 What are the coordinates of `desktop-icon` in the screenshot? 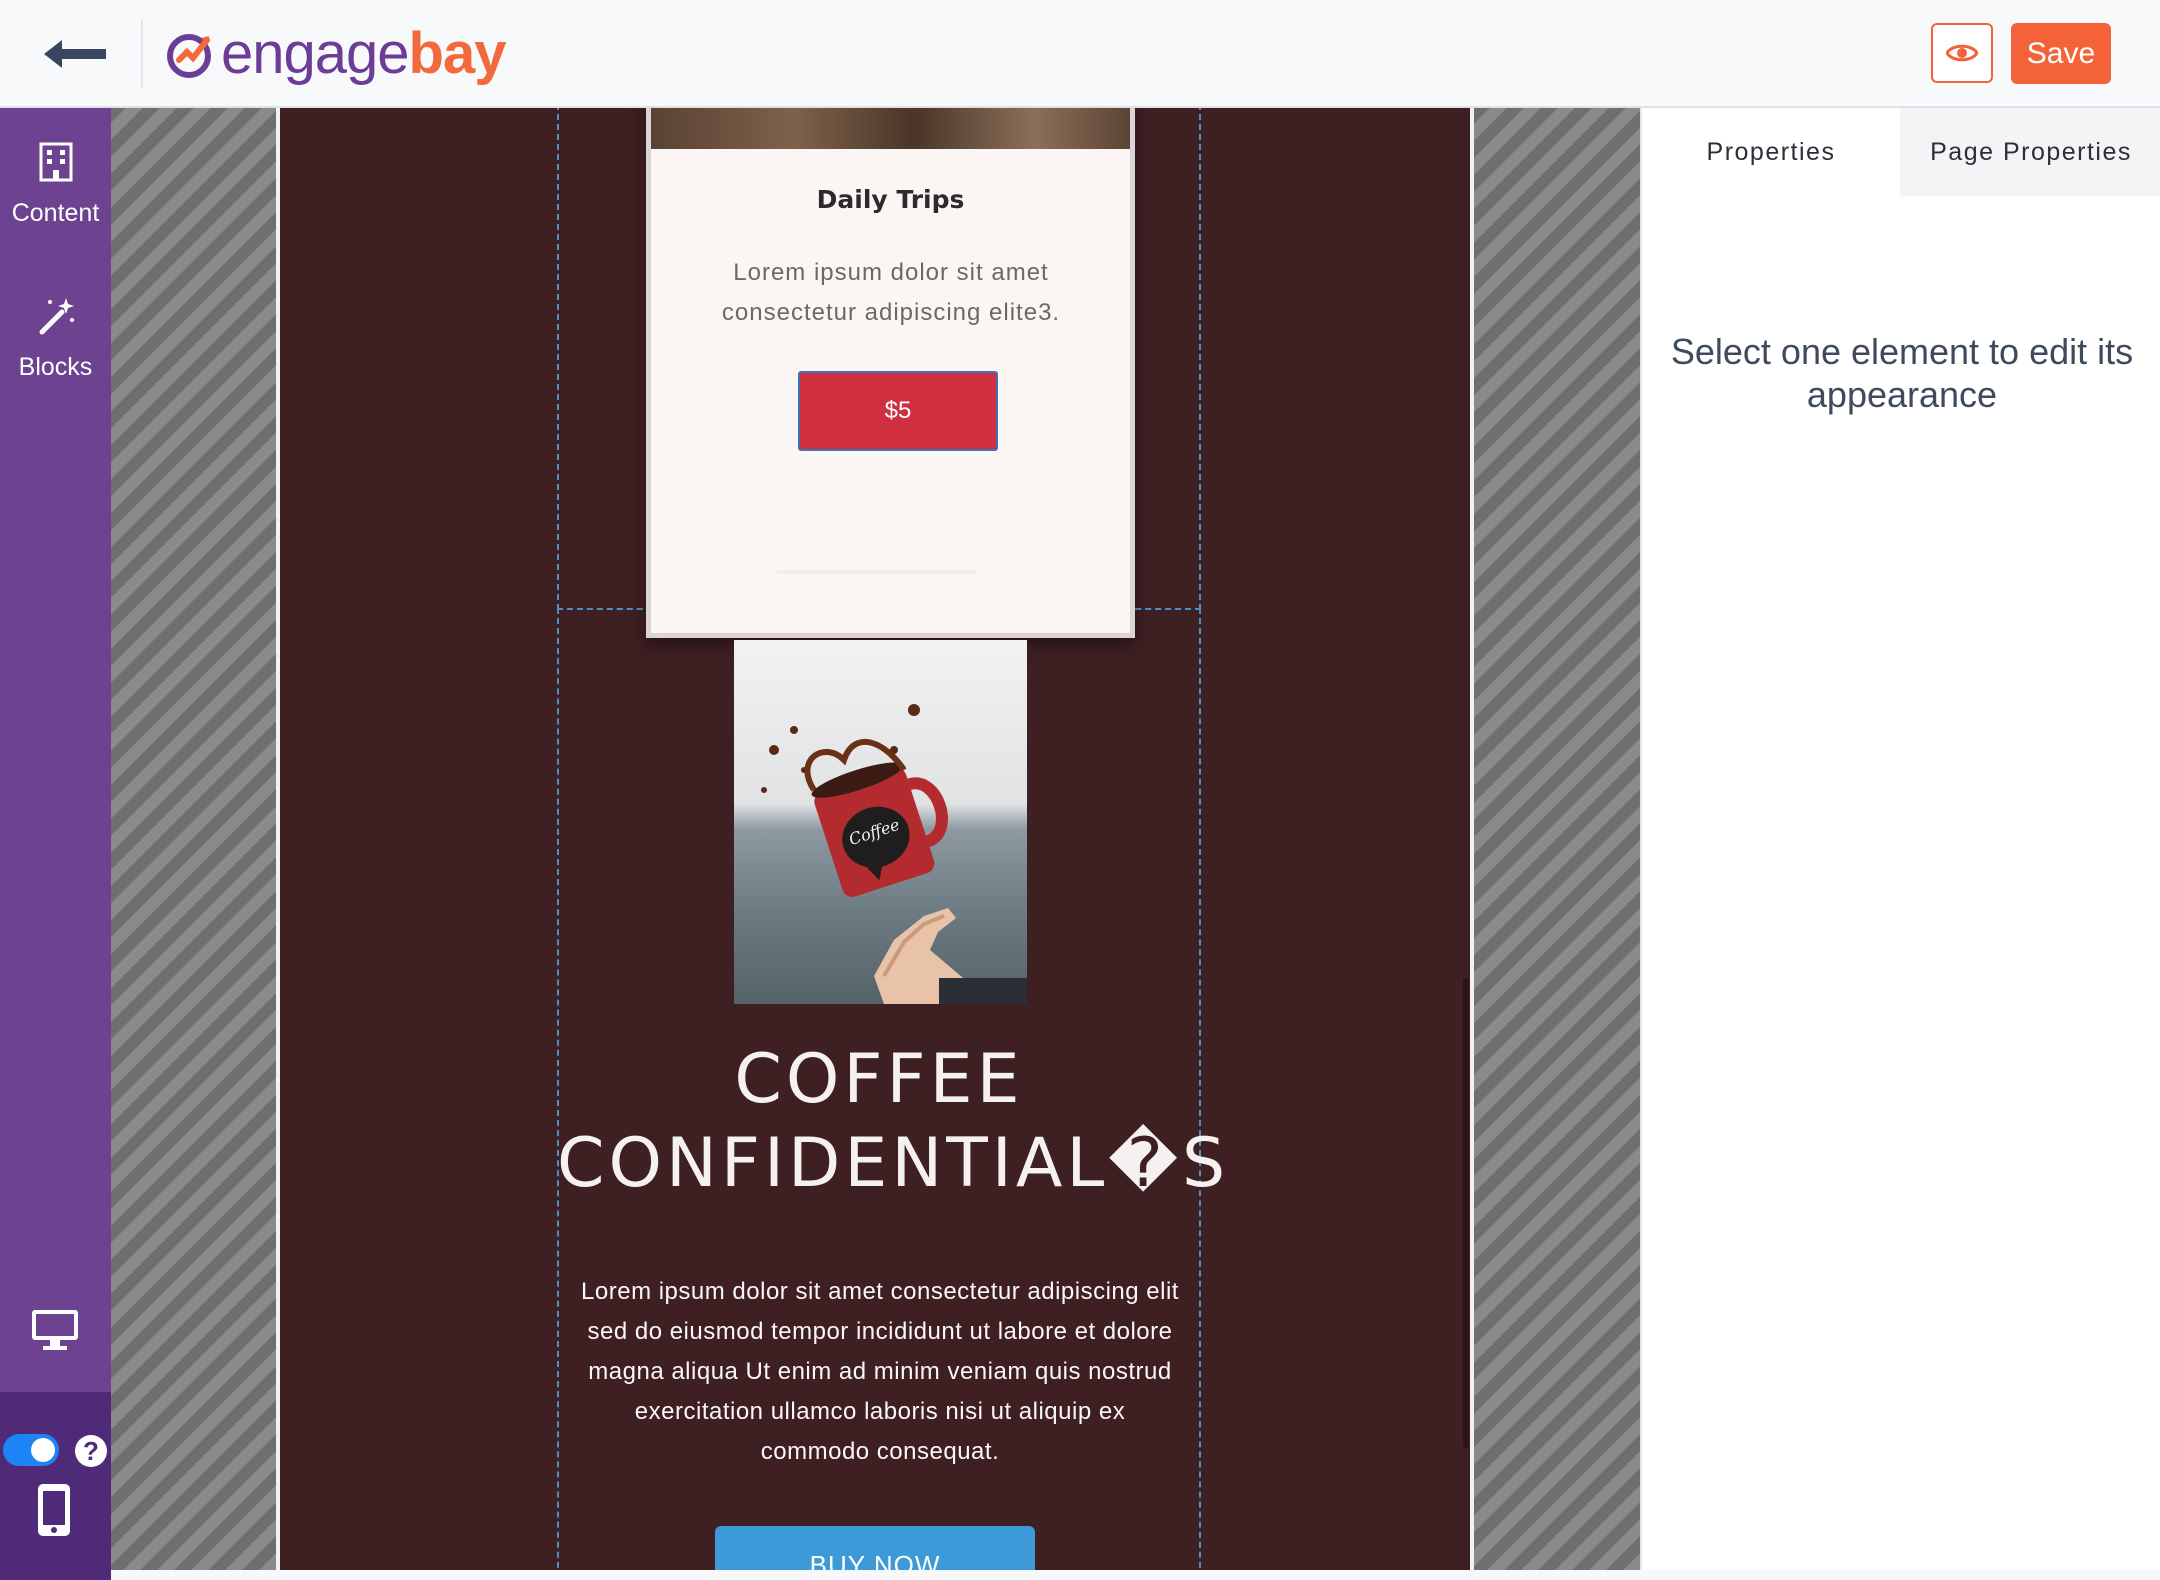 It's located at (55, 1330).